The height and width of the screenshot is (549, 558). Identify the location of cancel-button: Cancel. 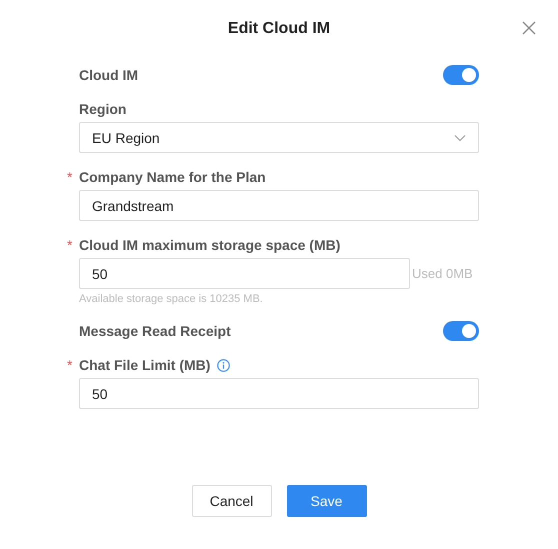
(232, 501).